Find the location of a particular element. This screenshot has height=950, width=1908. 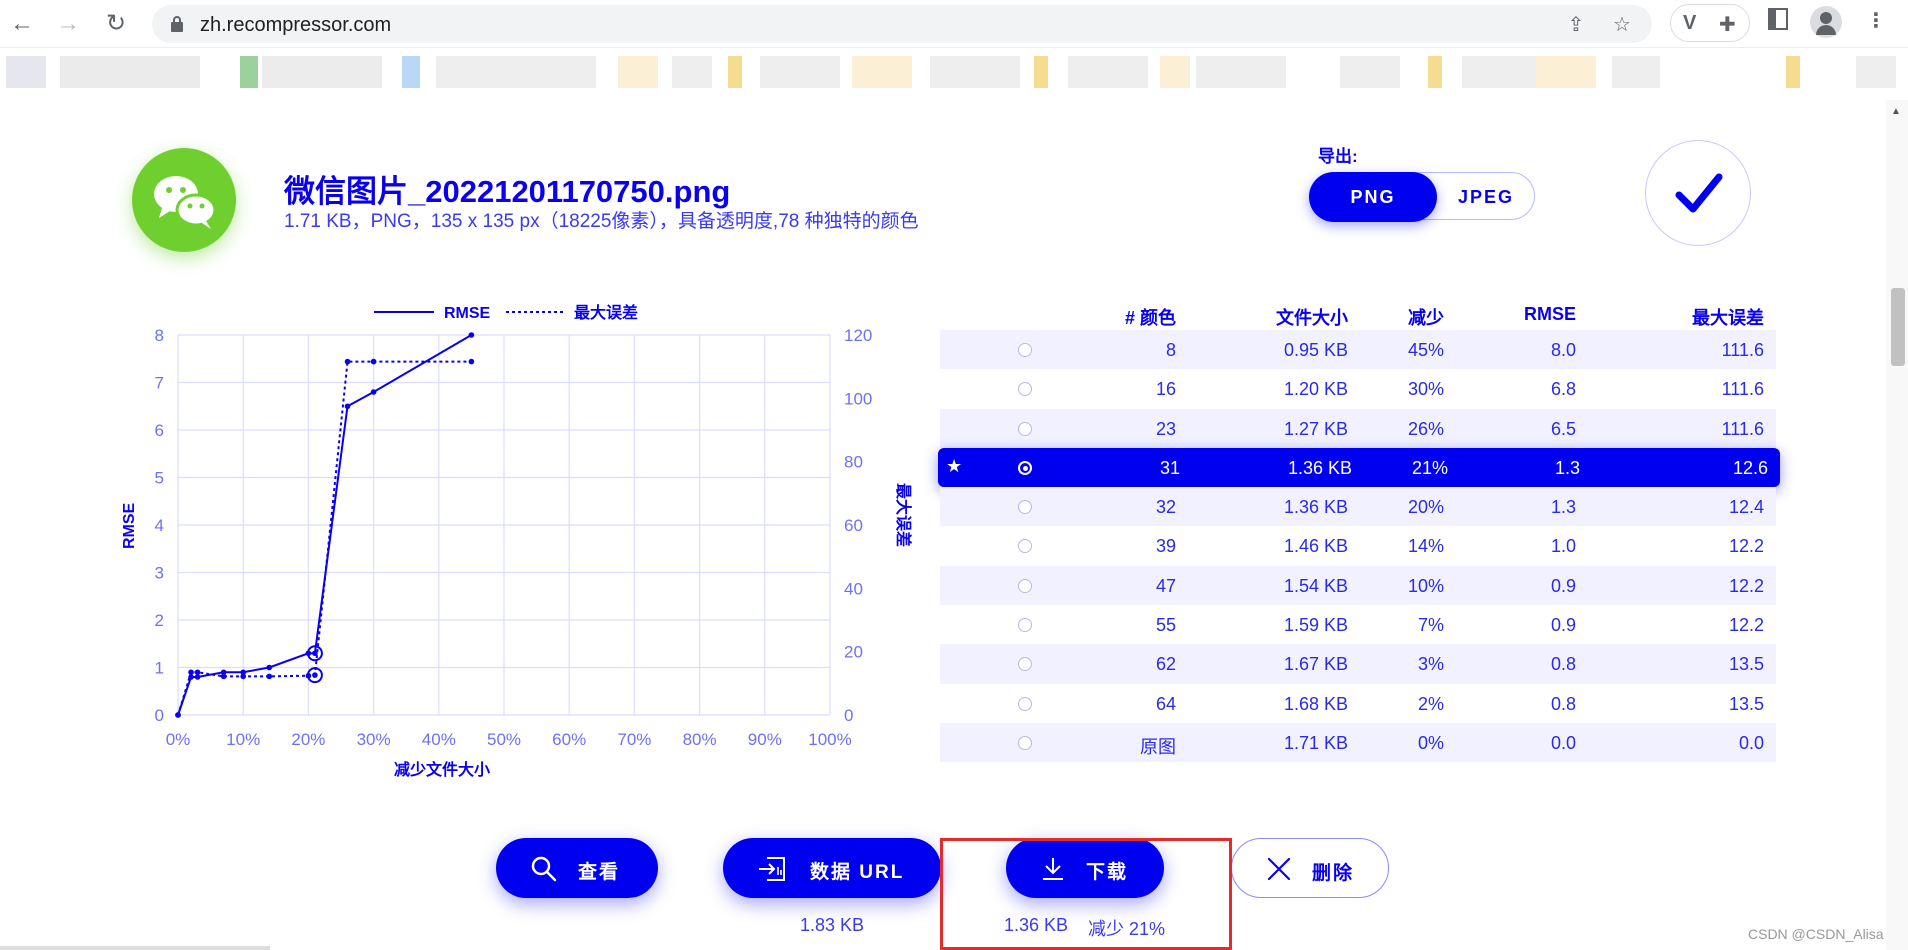

cell-rmse: 0.9 is located at coordinates (1563, 625).